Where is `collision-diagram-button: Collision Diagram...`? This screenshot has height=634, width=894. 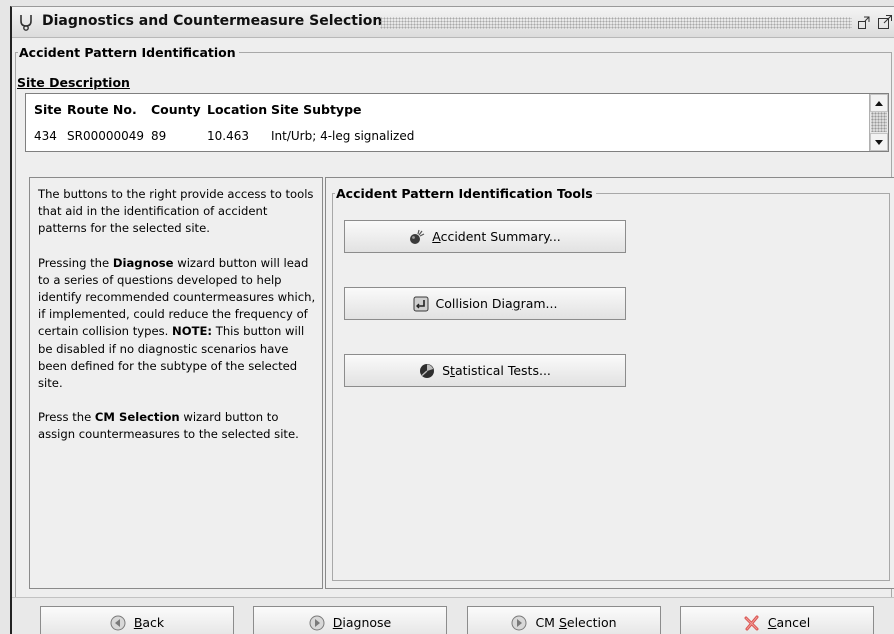
collision-diagram-button: Collision Diagram... is located at coordinates (485, 303).